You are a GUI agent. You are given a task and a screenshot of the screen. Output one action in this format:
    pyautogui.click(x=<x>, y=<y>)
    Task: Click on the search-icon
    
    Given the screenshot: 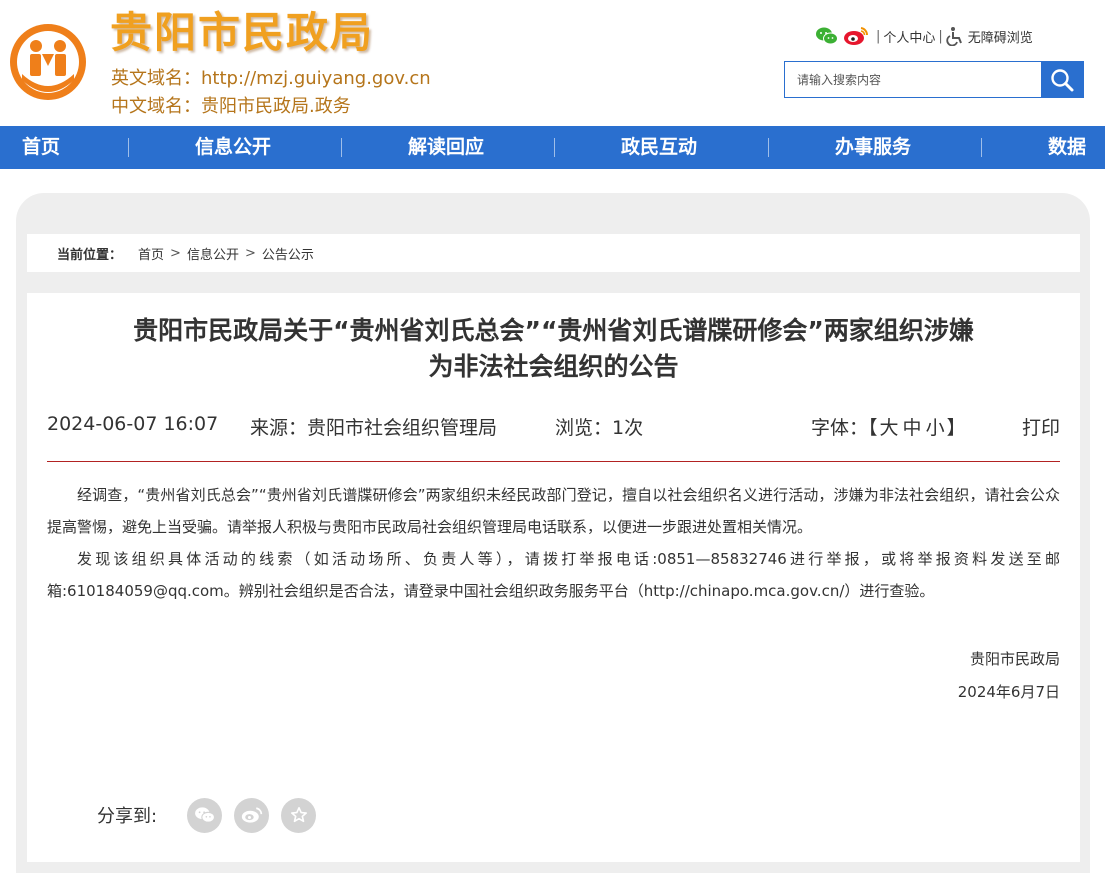 What is the action you would take?
    pyautogui.click(x=1062, y=79)
    